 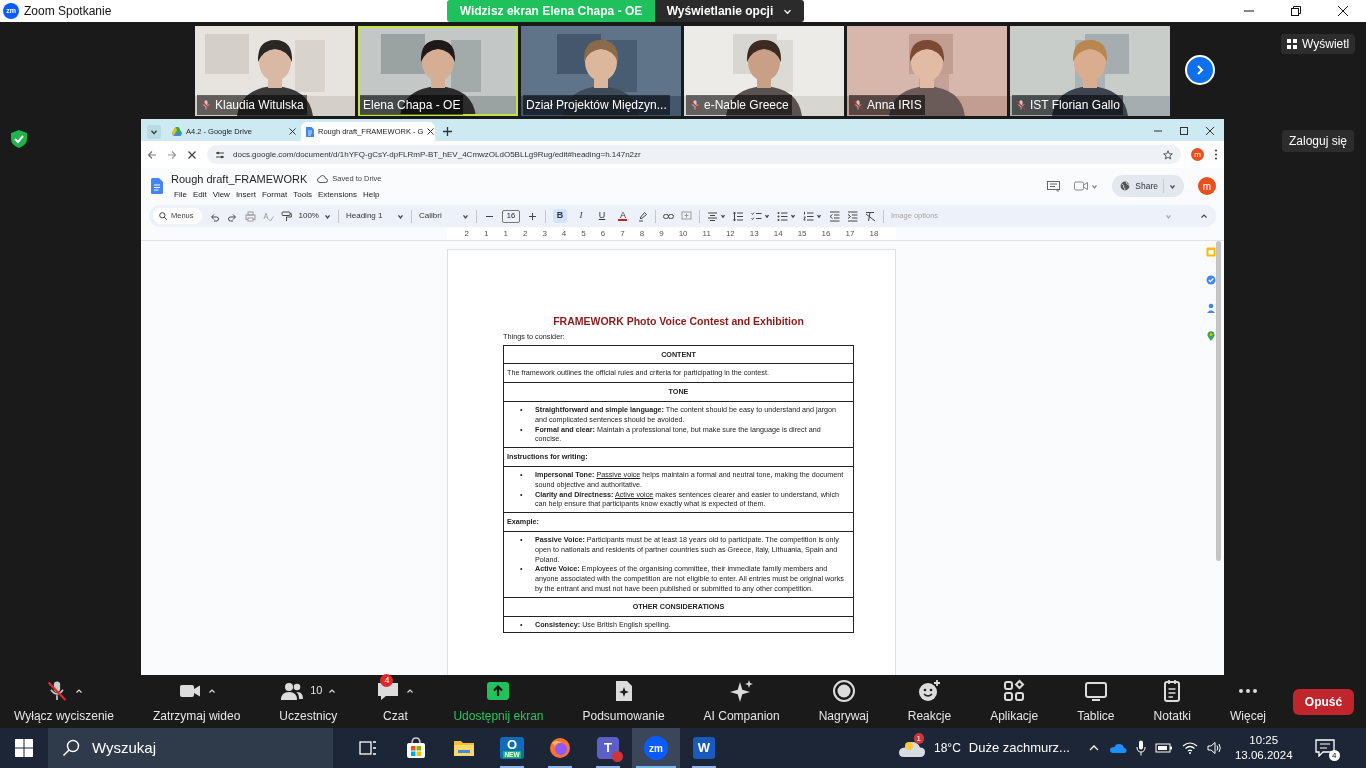 I want to click on taskbar-app: T, so click(x=608, y=748).